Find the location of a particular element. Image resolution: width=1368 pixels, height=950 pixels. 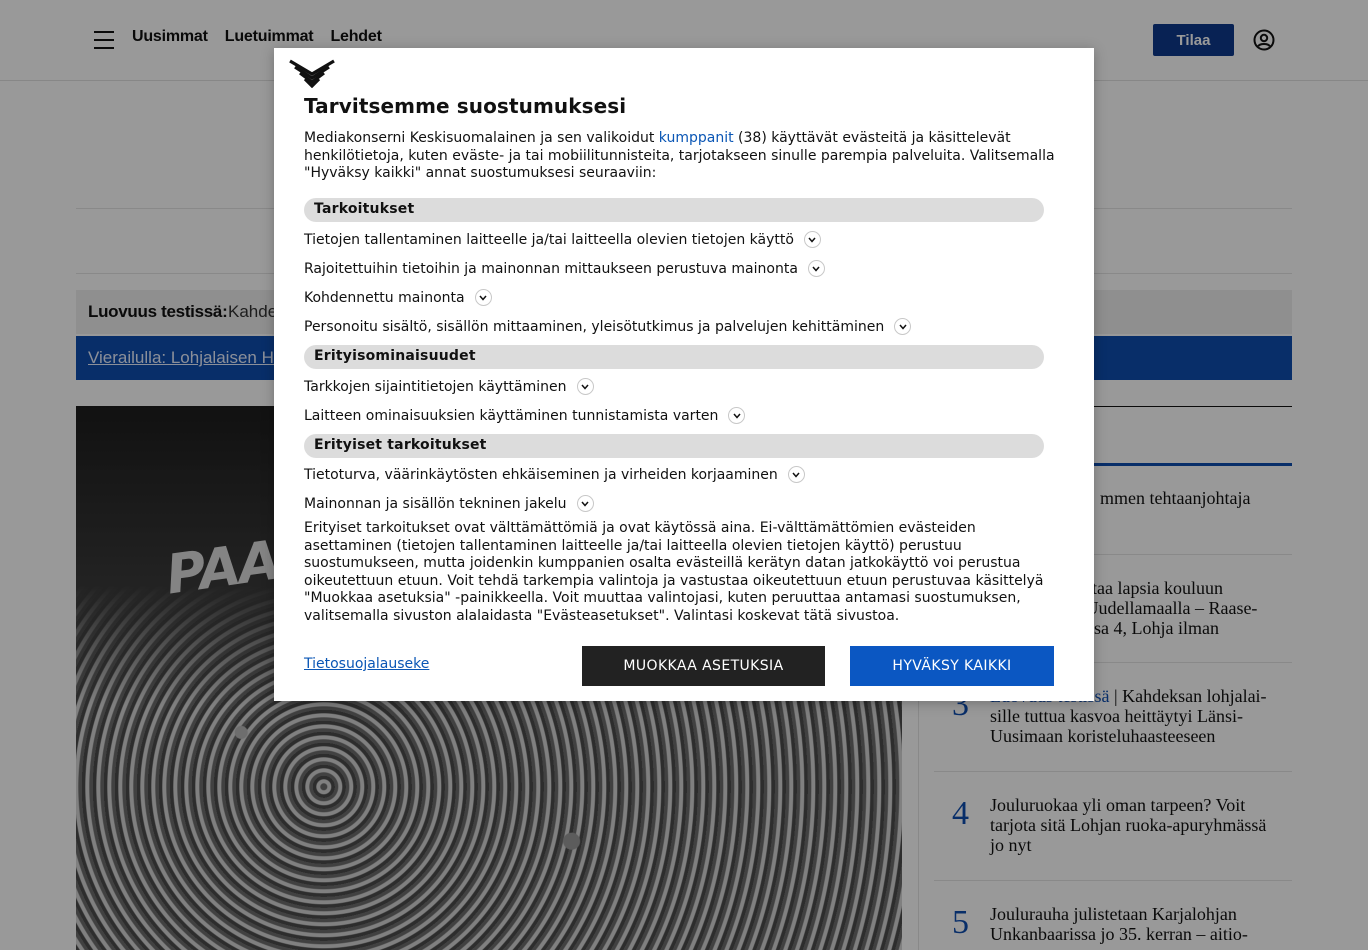

partners-link: kumppanit is located at coordinates (696, 138).